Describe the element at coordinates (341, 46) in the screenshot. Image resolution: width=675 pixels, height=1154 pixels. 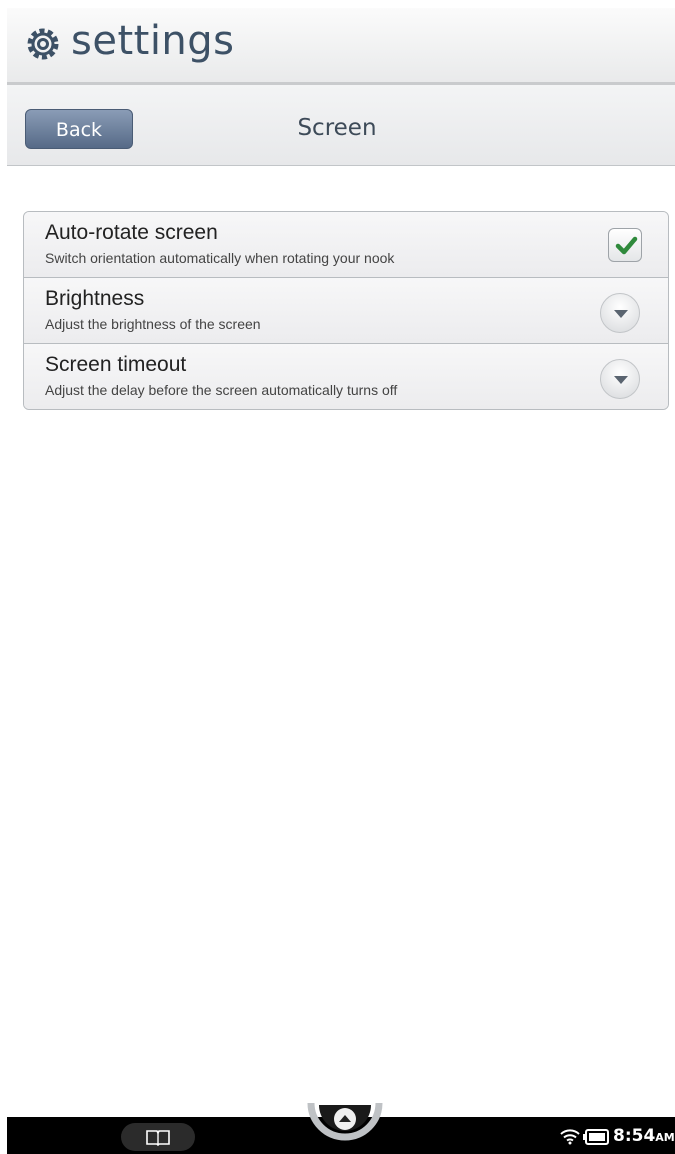
I see `title-bar: settings` at that location.